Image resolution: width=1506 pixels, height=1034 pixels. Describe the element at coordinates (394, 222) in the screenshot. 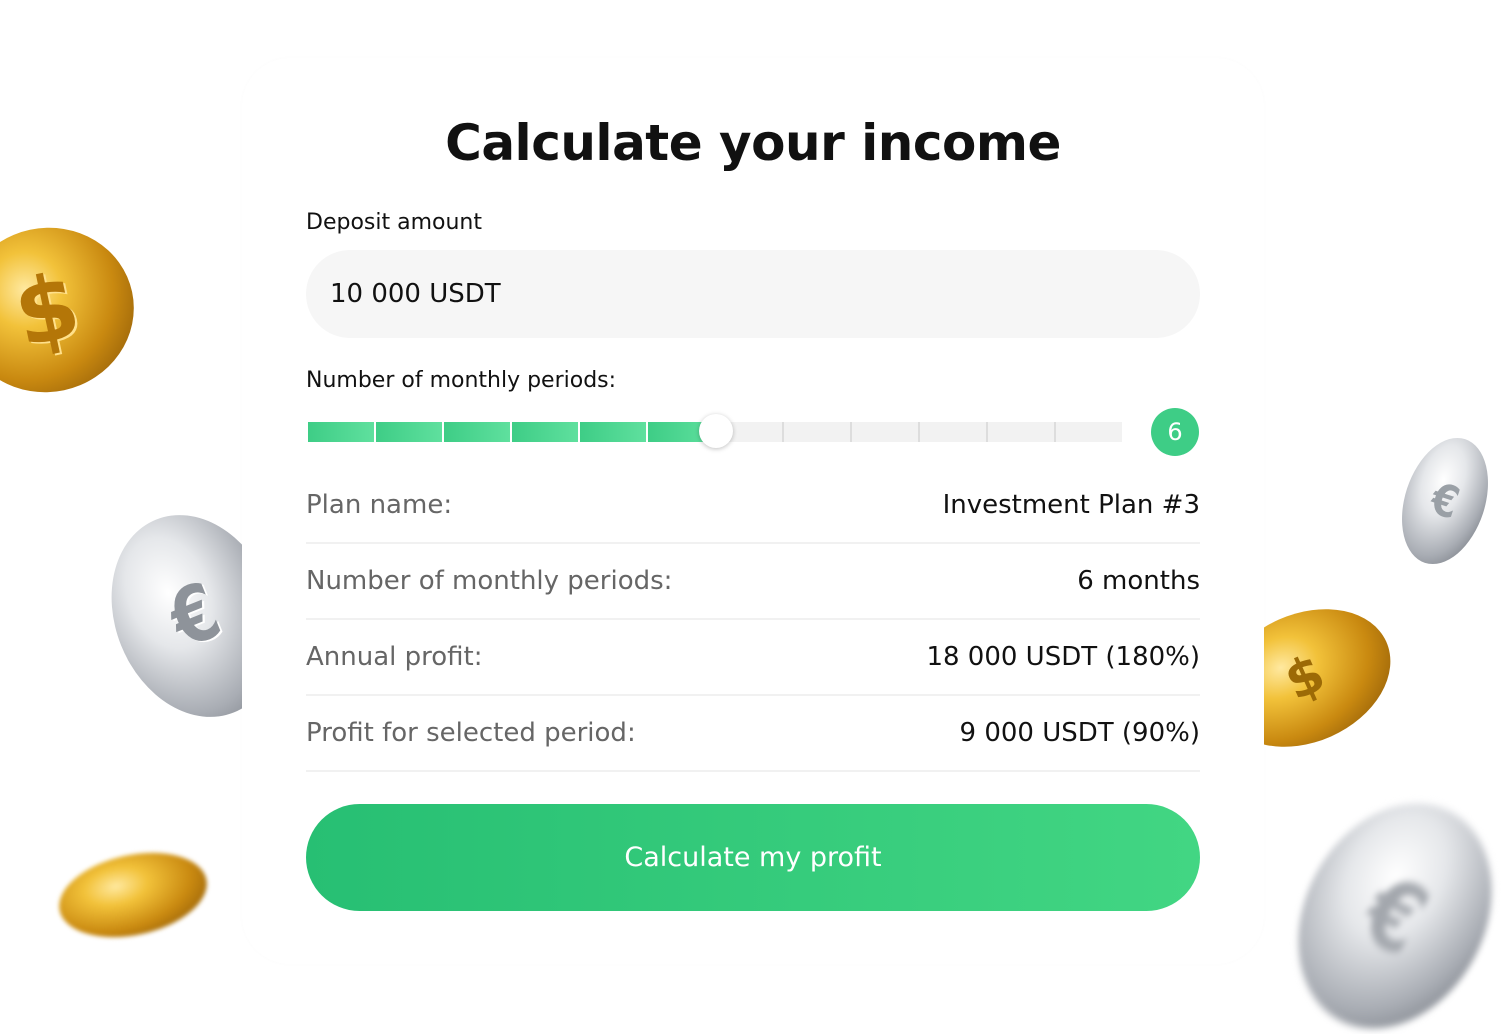

I see `deposit-label: Deposit amount` at that location.